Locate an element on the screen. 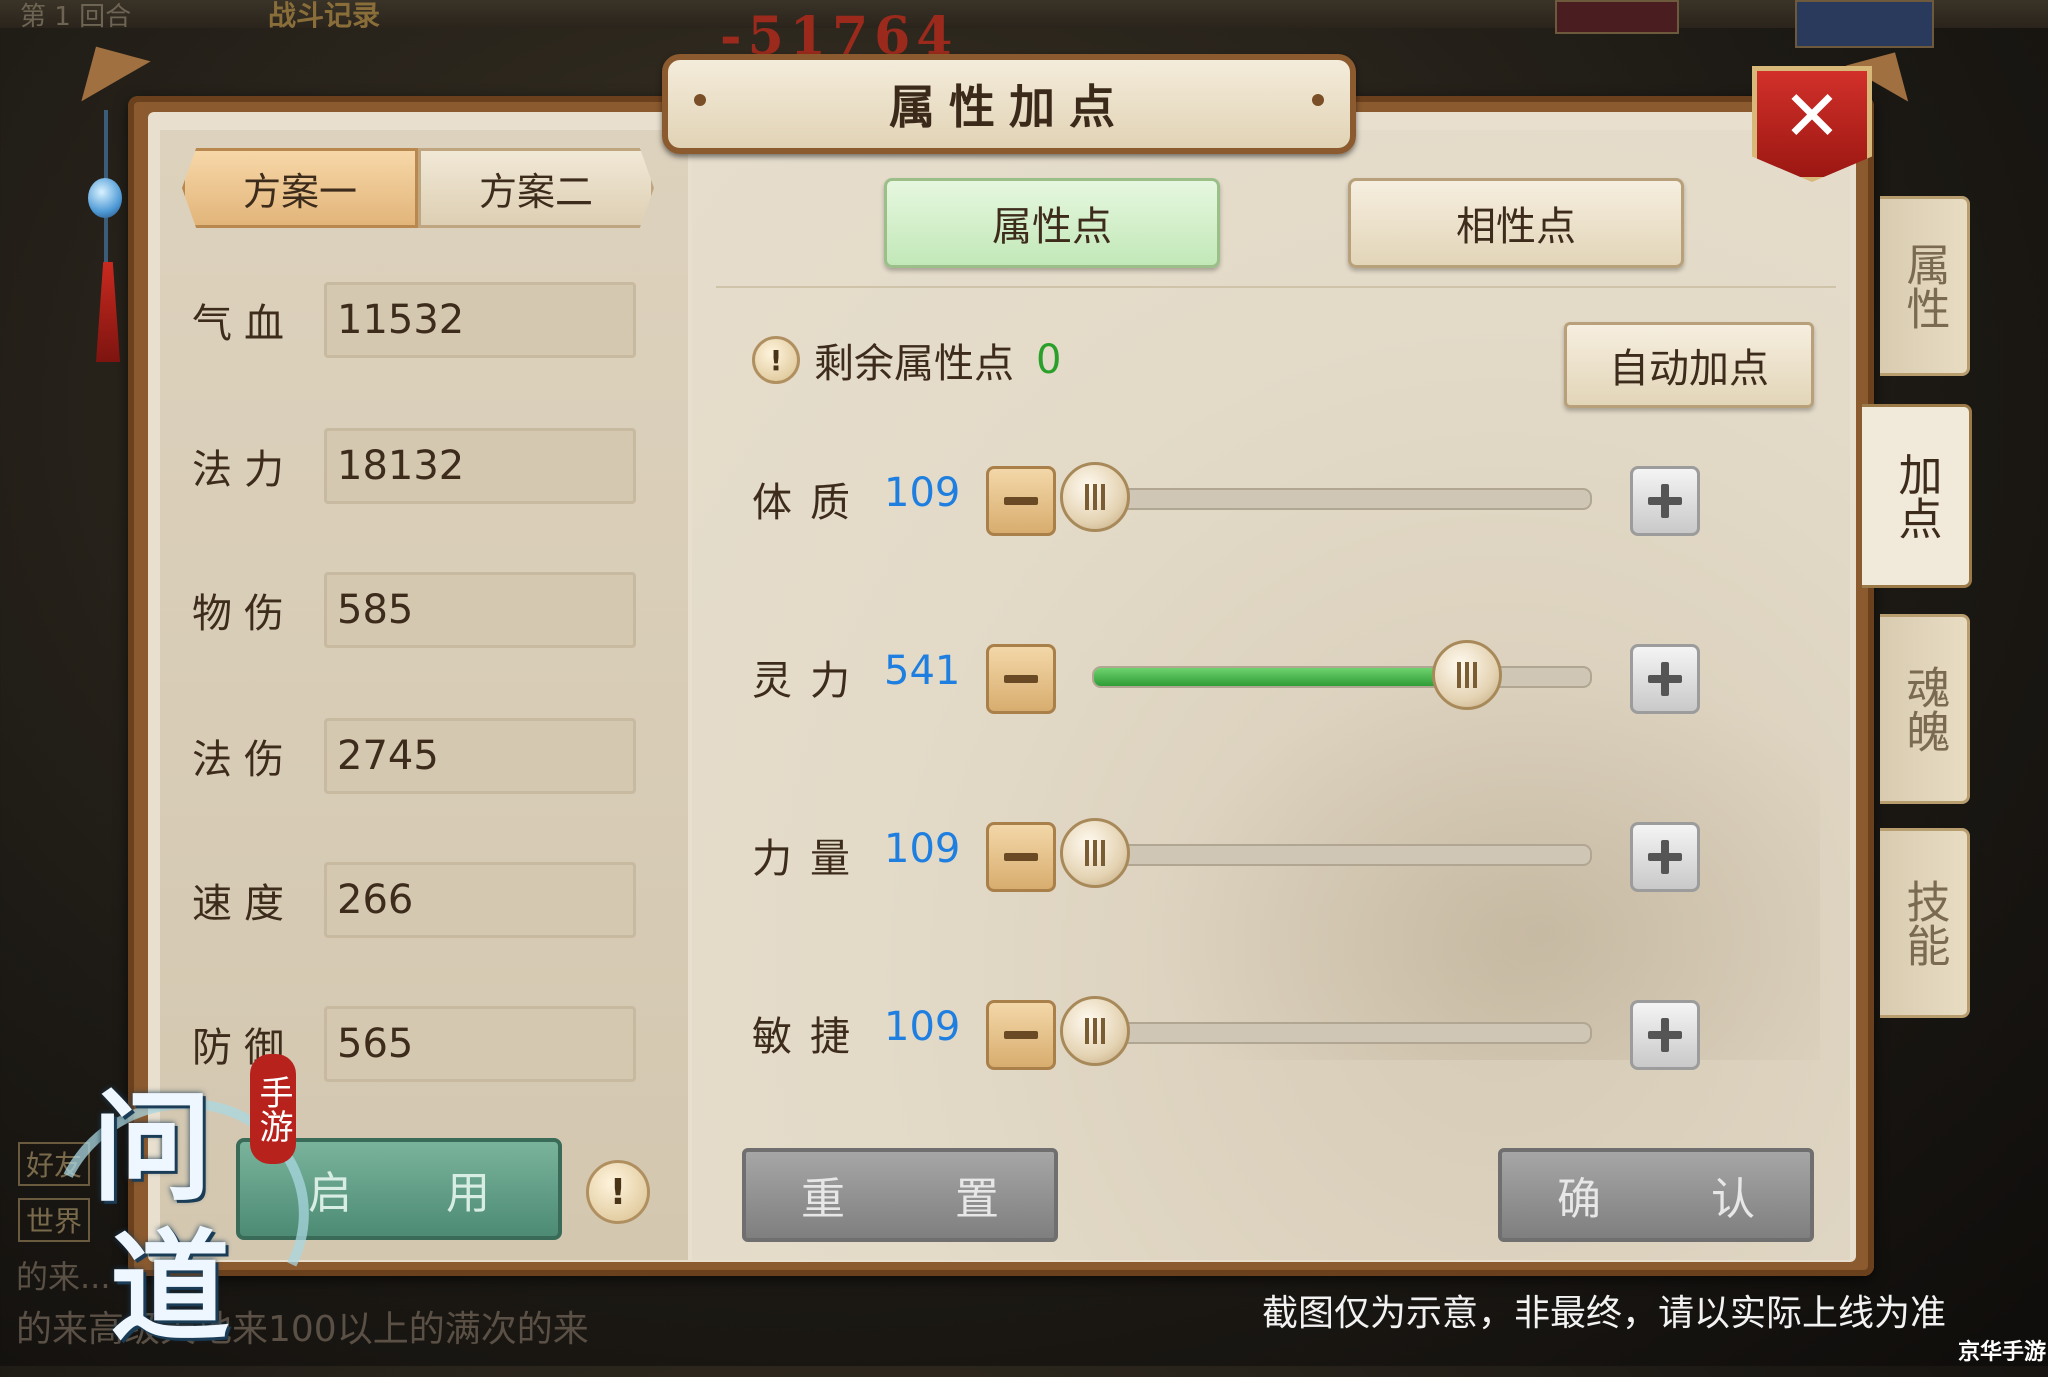  warning-icon: ! is located at coordinates (776, 360).